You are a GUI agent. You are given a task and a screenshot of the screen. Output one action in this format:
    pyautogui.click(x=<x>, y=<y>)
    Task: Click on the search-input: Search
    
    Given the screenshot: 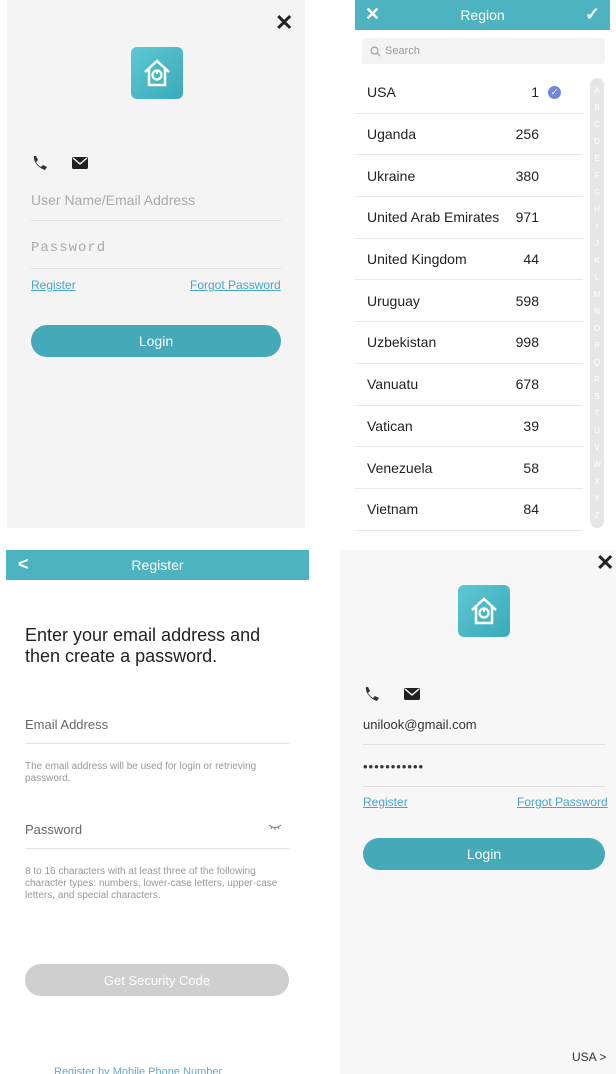 What is the action you would take?
    pyautogui.click(x=483, y=51)
    